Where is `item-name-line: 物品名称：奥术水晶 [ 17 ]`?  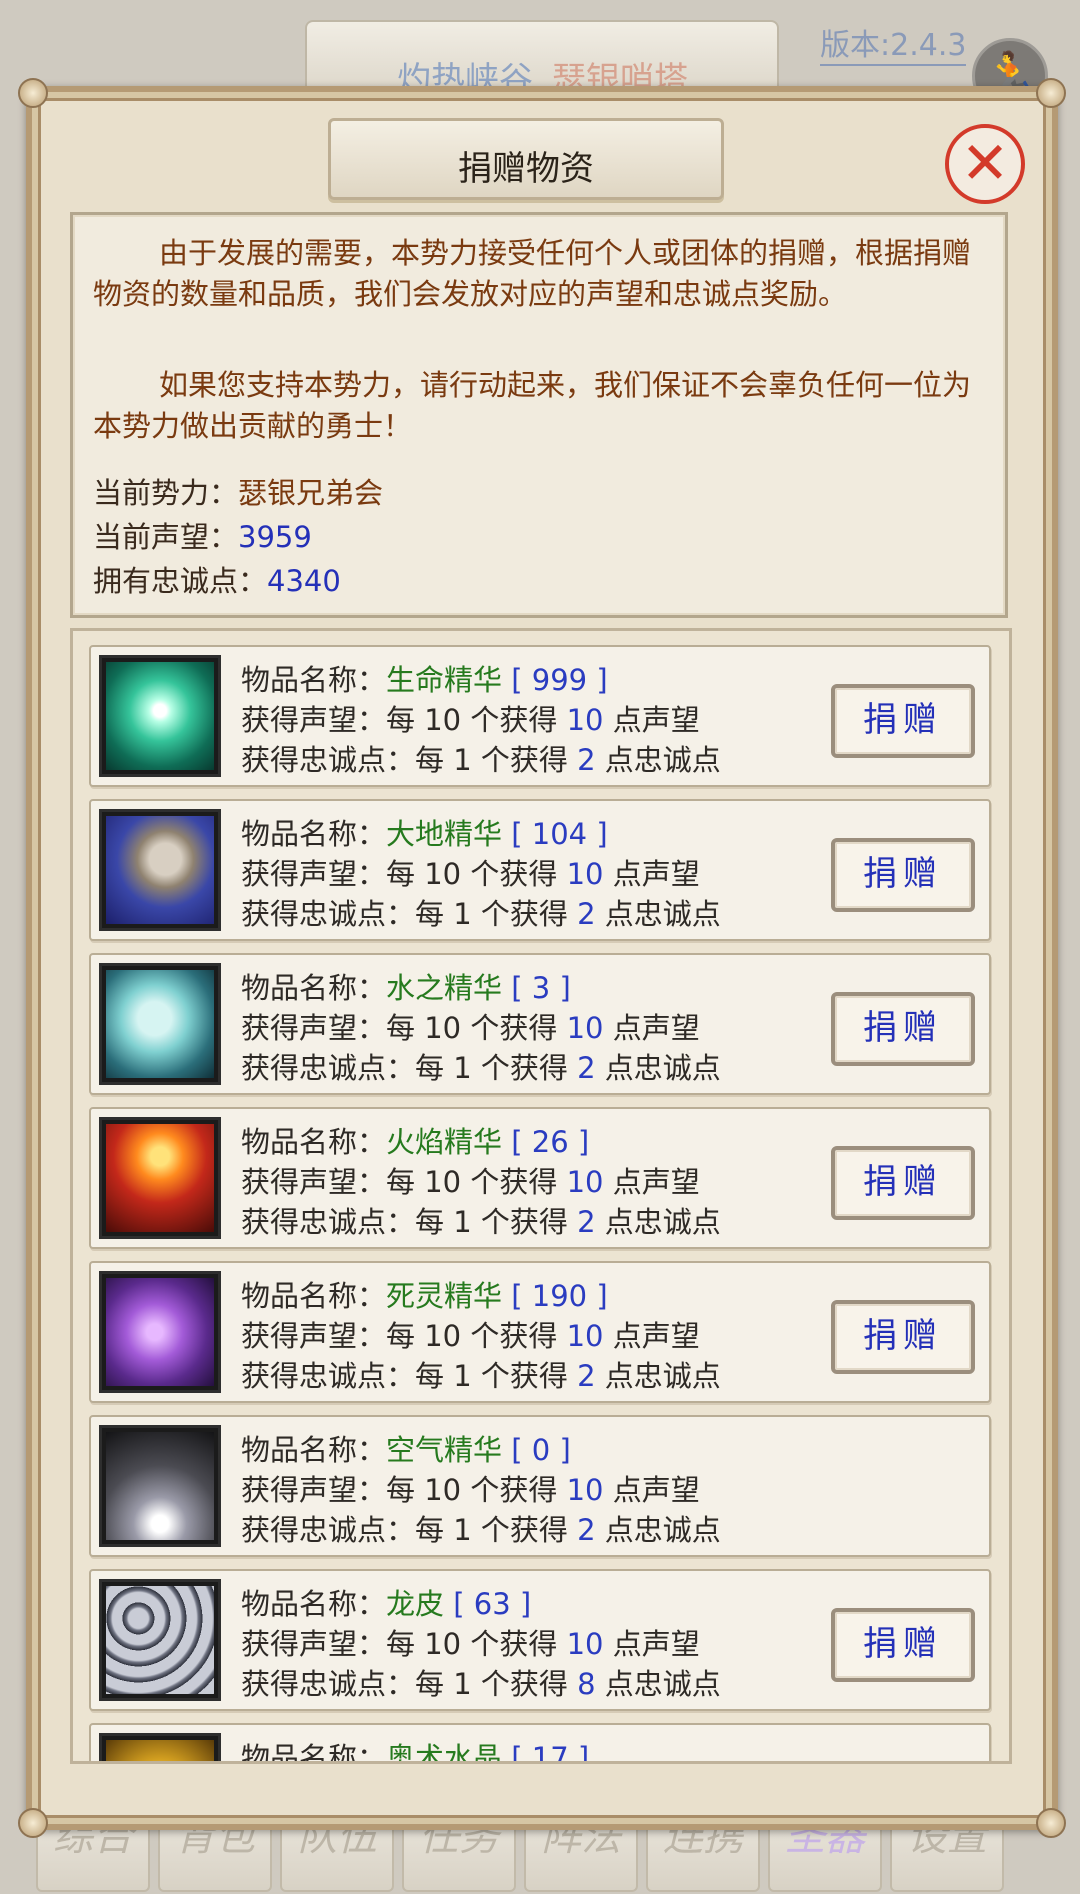
item-name-line: 物品名称：奥术水晶 [ 17 ] is located at coordinates (415, 1752).